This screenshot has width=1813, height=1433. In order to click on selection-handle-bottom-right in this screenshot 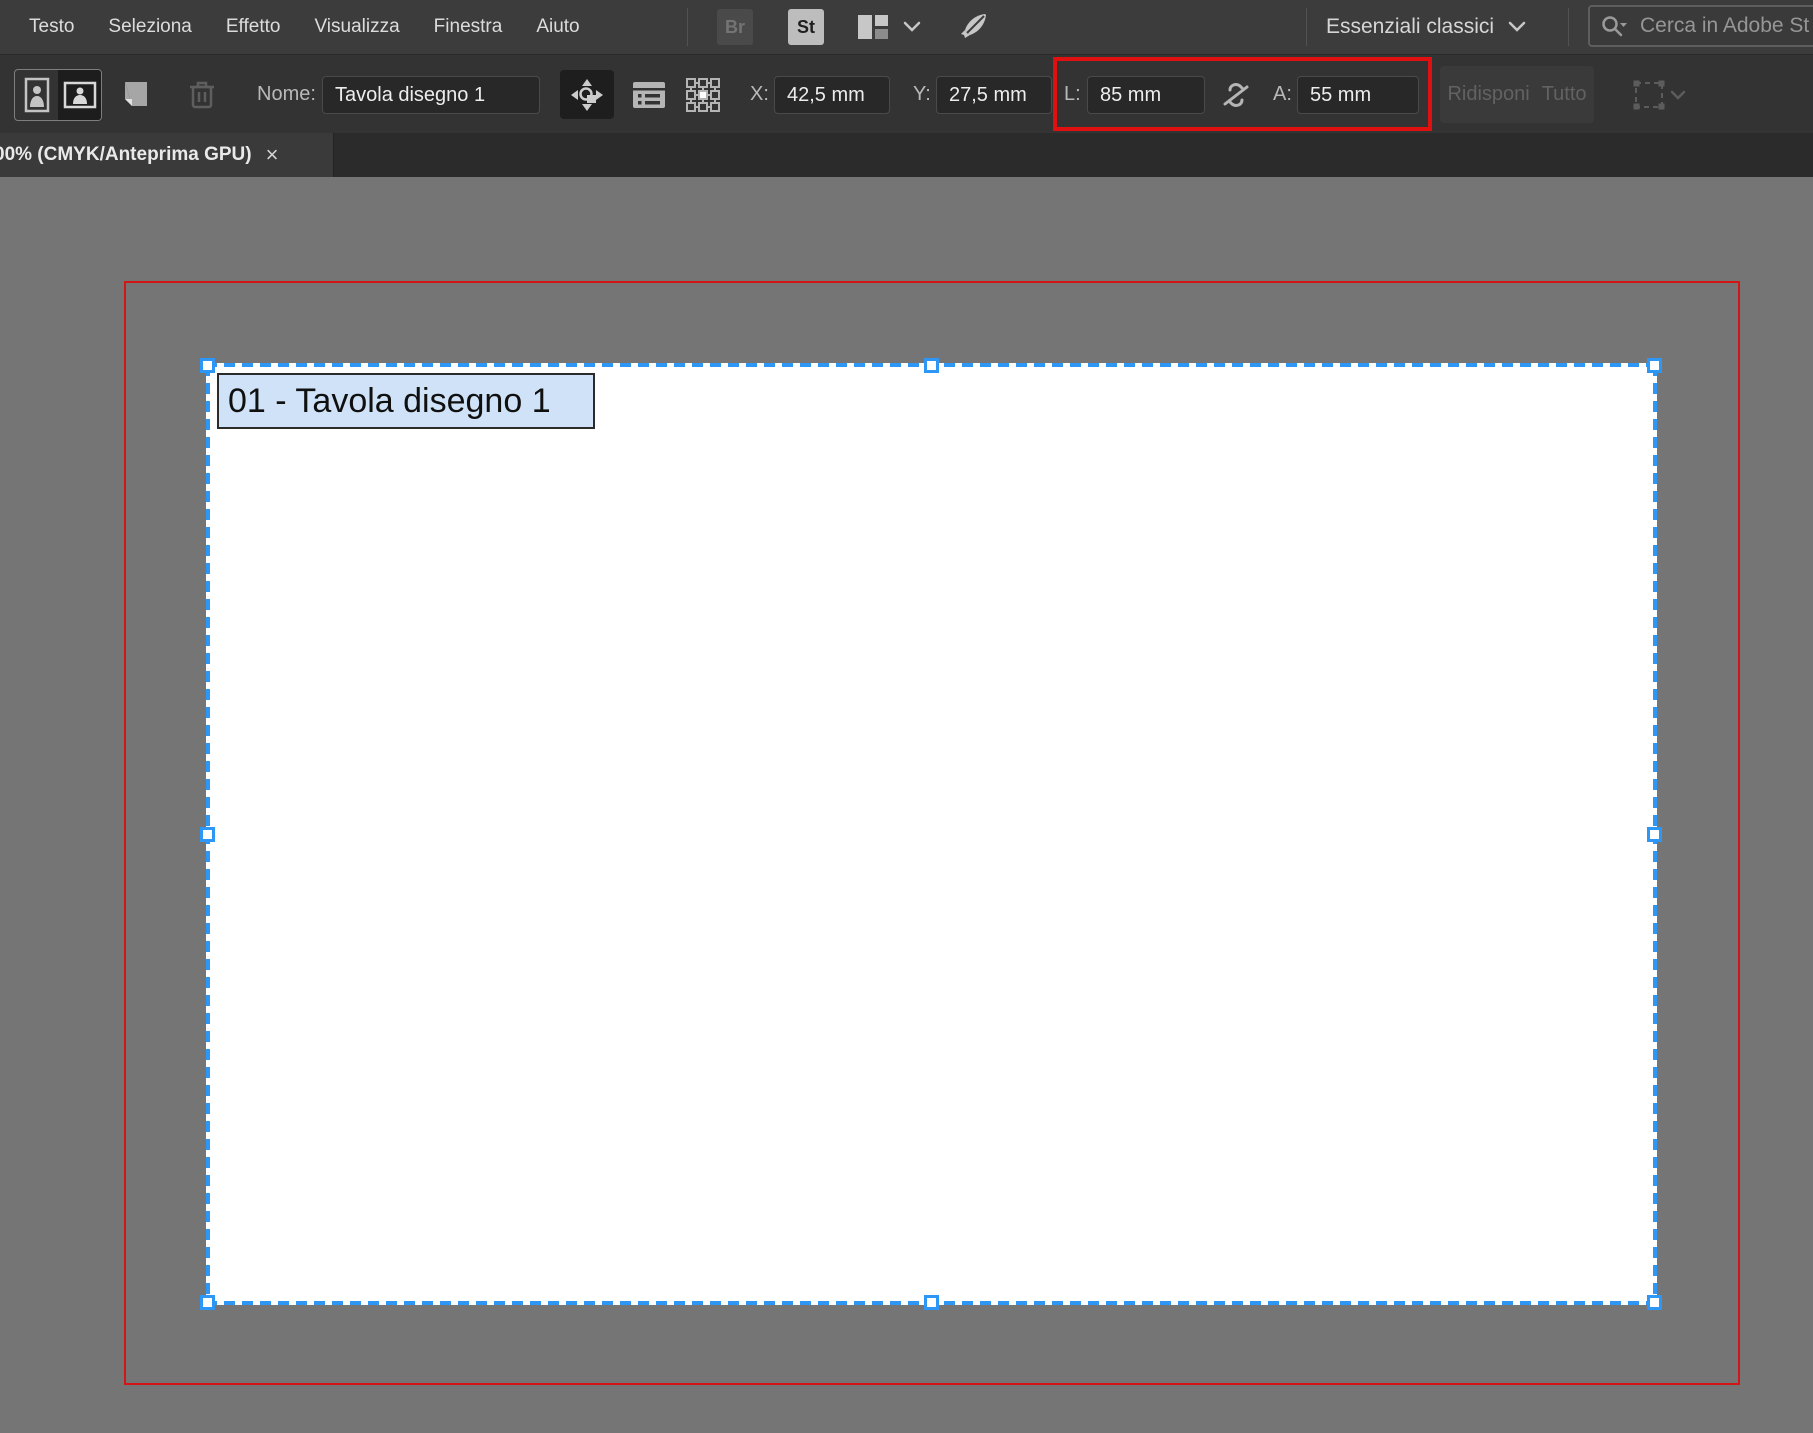, I will do `click(1654, 1302)`.